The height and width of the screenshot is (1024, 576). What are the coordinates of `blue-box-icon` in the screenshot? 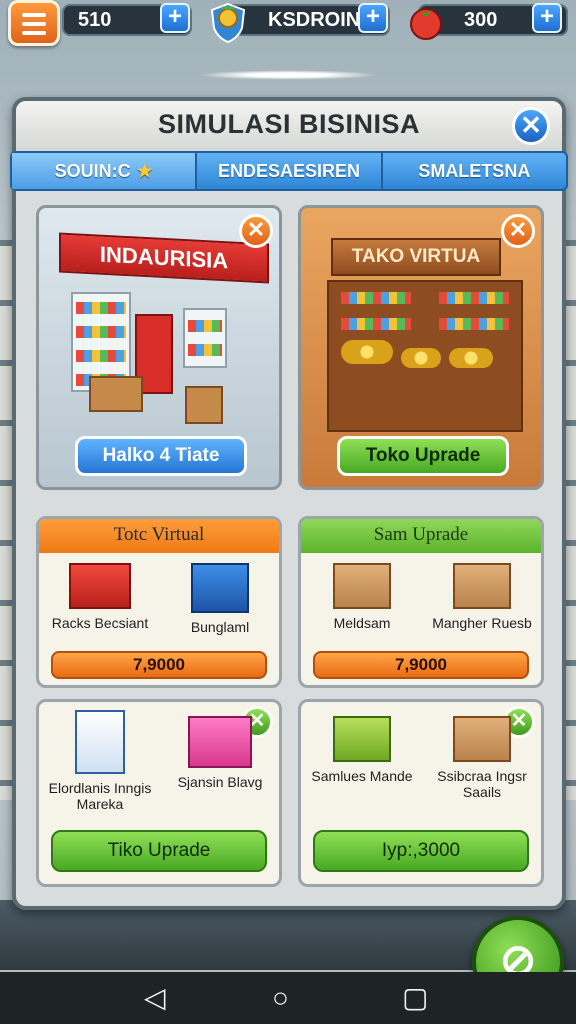 It's located at (220, 588).